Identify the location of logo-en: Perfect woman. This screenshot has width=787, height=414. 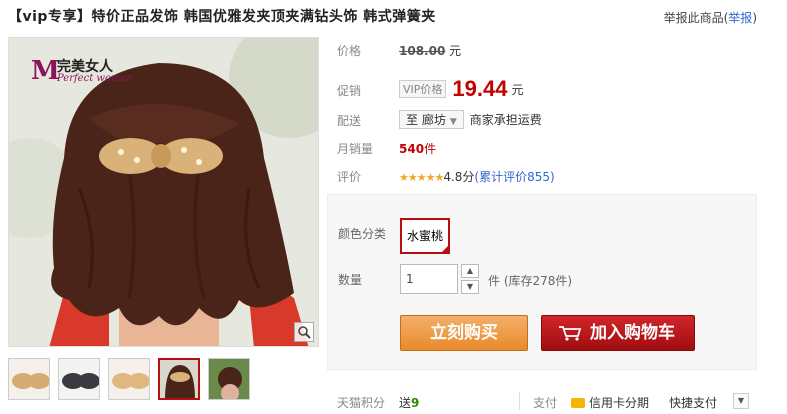
(95, 78).